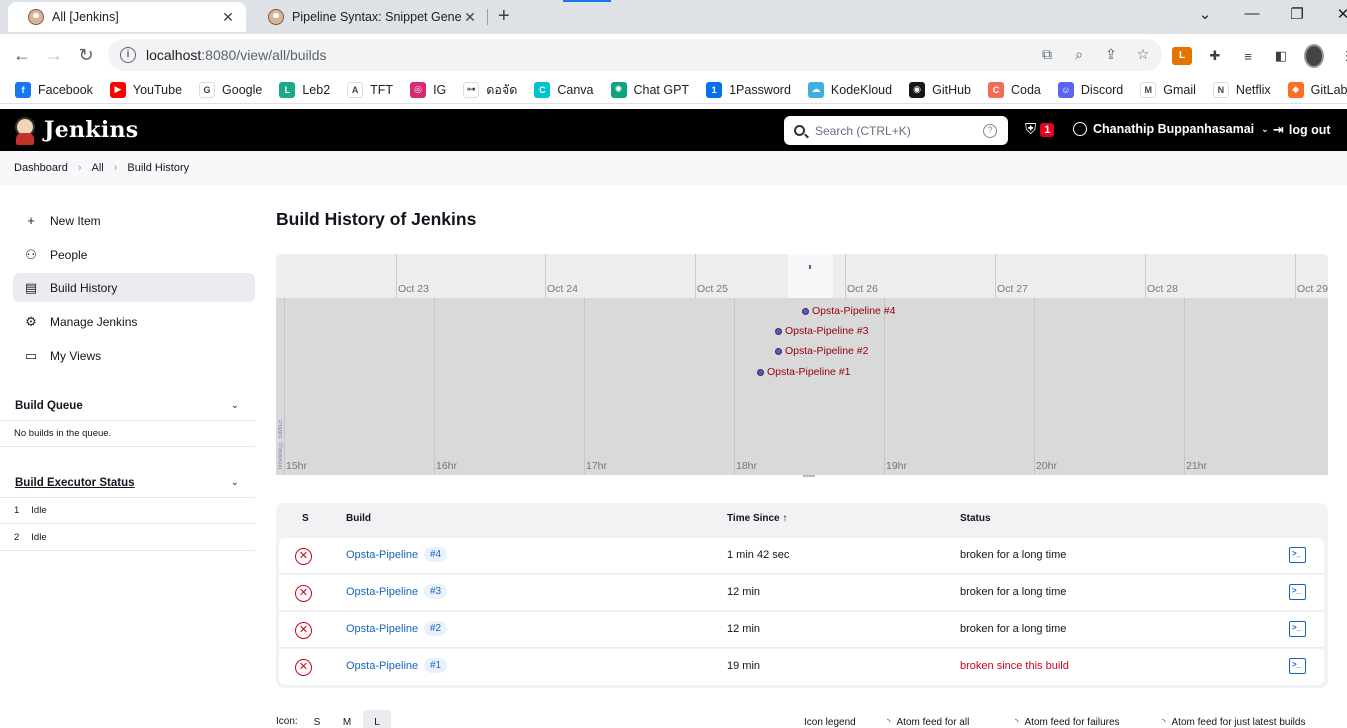  What do you see at coordinates (1171, 129) in the screenshot?
I see `user-menu: Chanathip Buppanhasamai ⌄` at bounding box center [1171, 129].